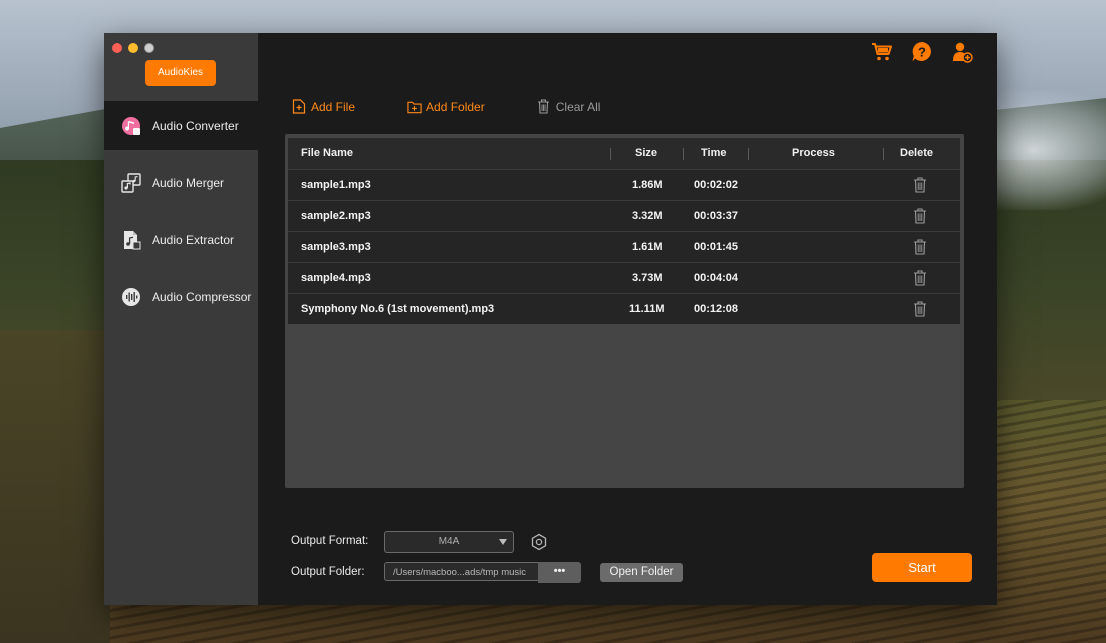 The width and height of the screenshot is (1106, 643). I want to click on open-folder-button: Open Folder, so click(641, 572).